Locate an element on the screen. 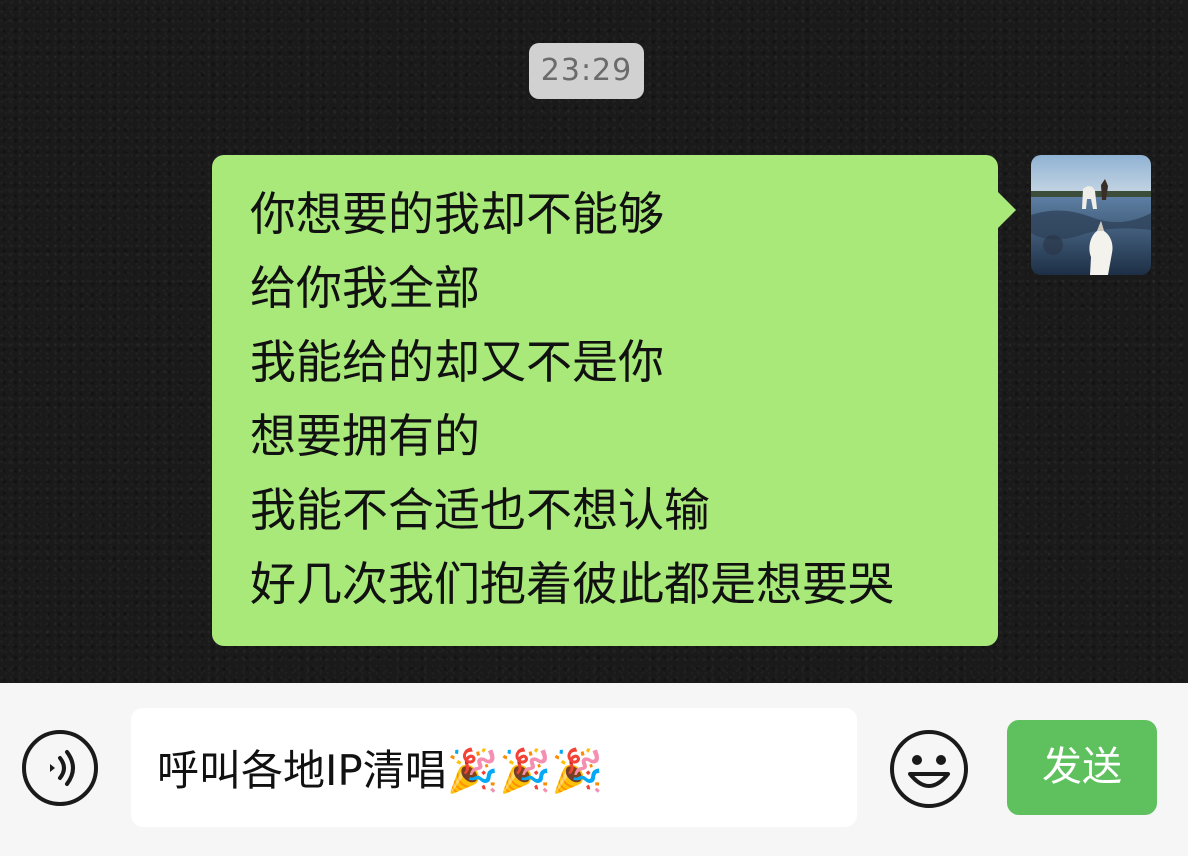  bubble-tail is located at coordinates (1007, 210).